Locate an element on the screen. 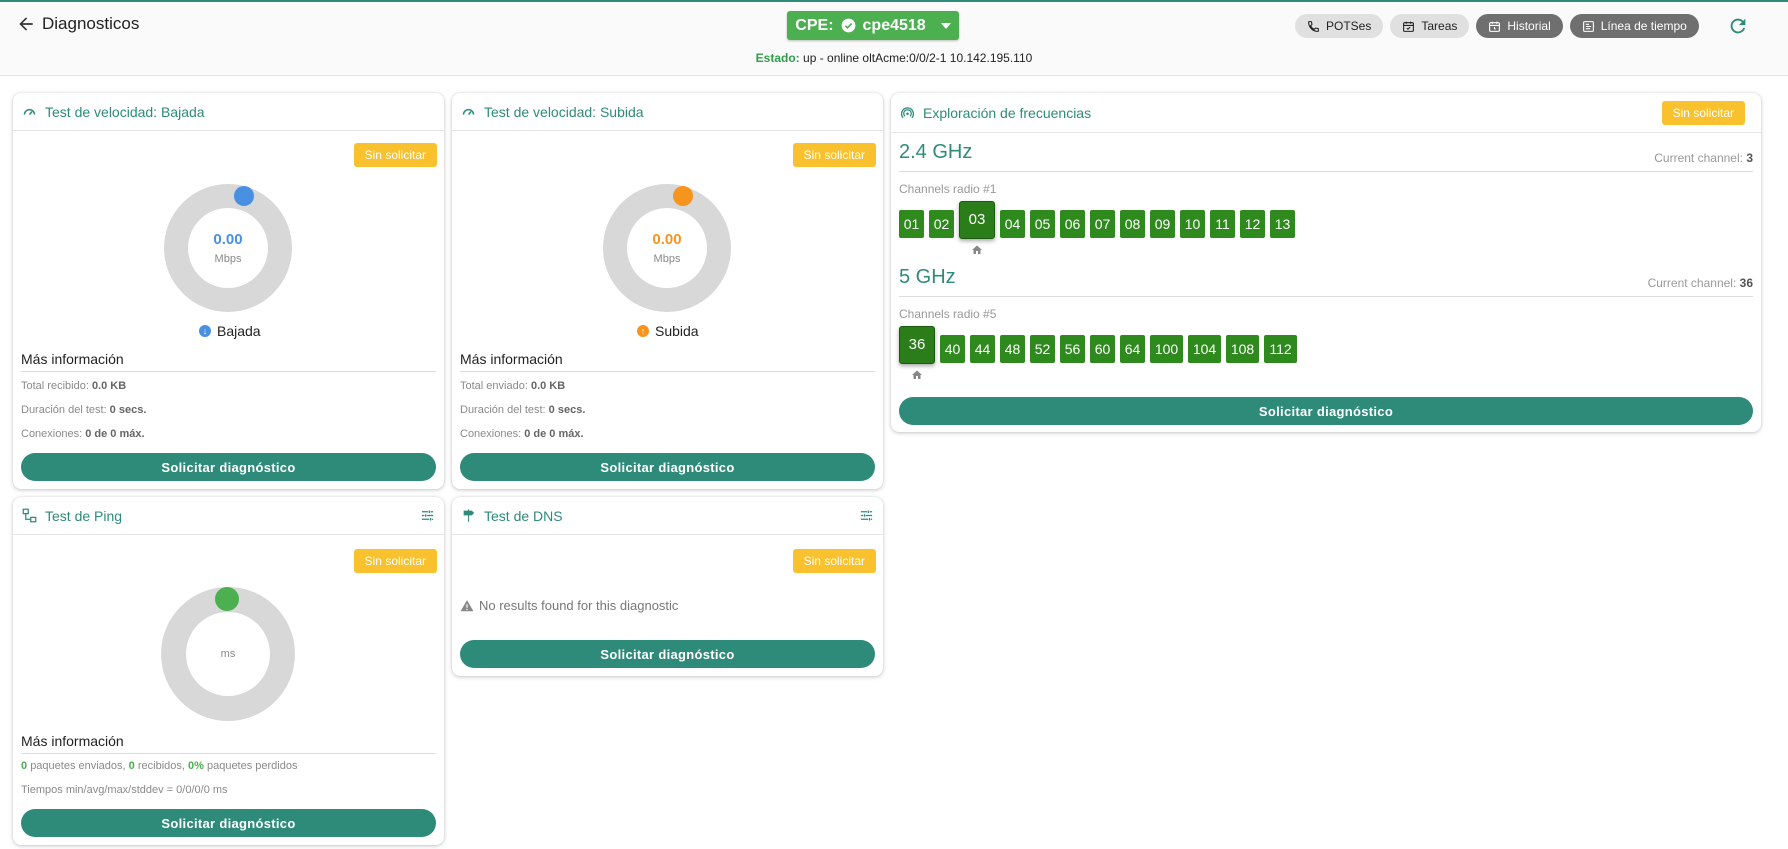 The image size is (1788, 849). channel-06: 06 is located at coordinates (1072, 224).